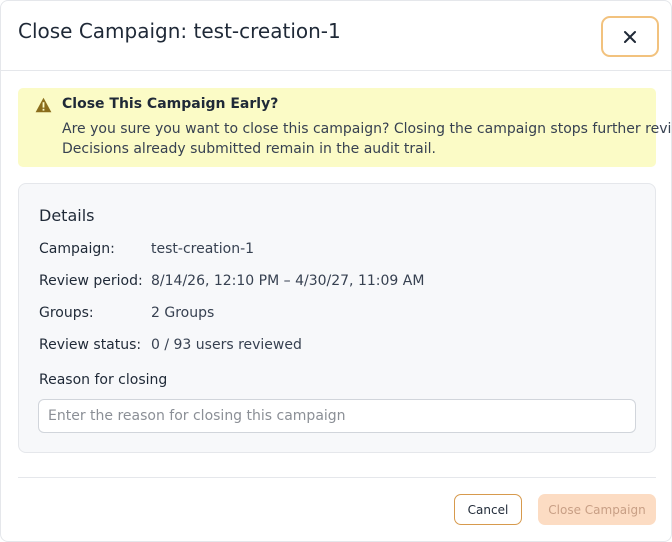 The image size is (672, 542). Describe the element at coordinates (337, 477) in the screenshot. I see `footer-divider` at that location.